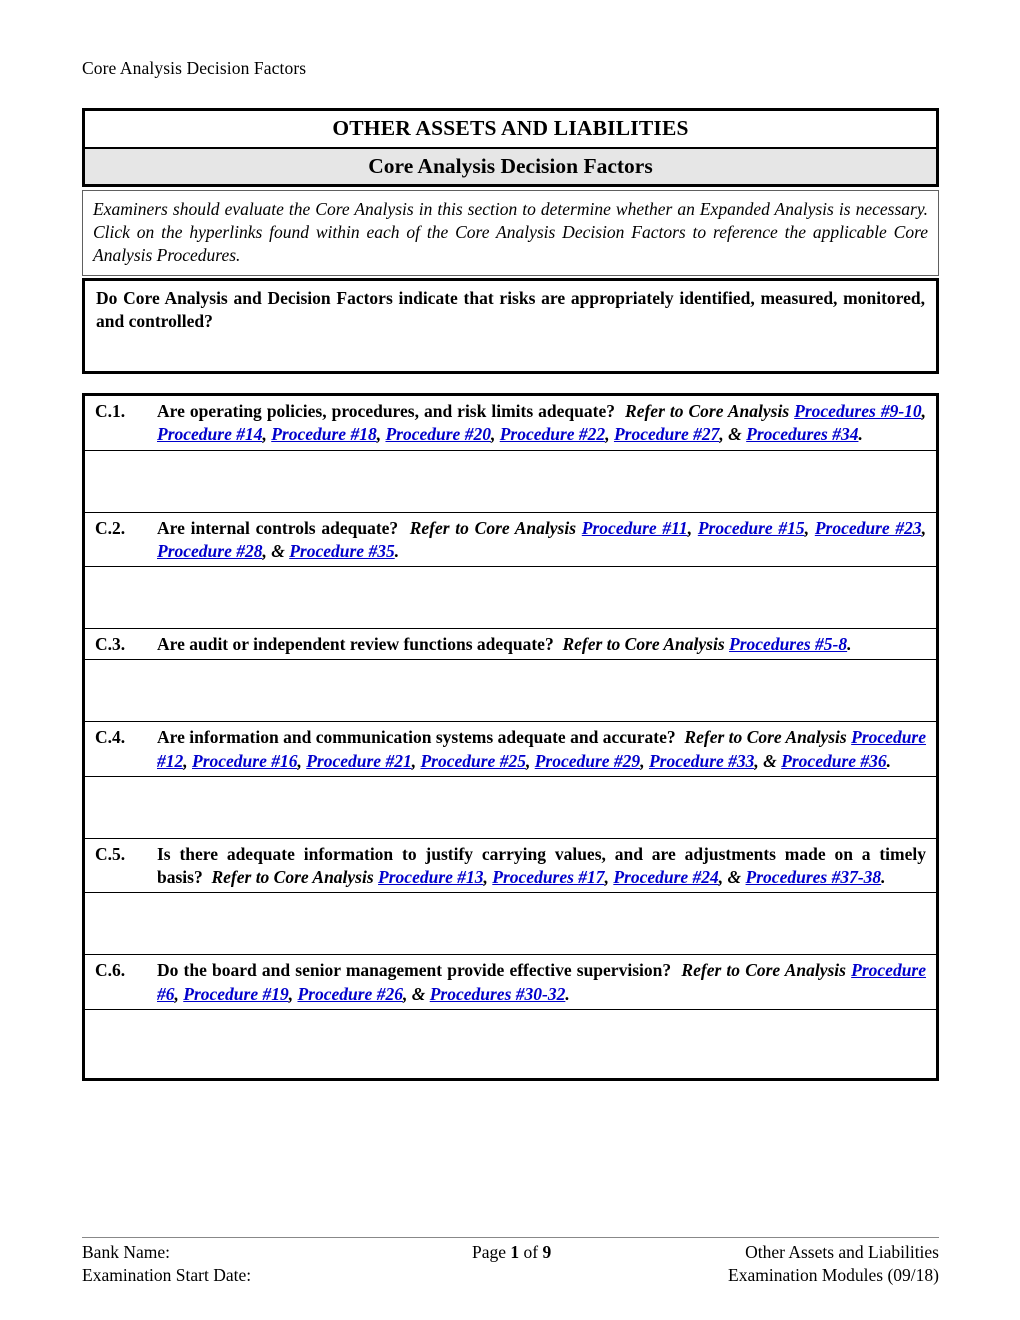  What do you see at coordinates (510, 166) in the screenshot?
I see `document-subtitle: Core Analysis Decision Factors` at bounding box center [510, 166].